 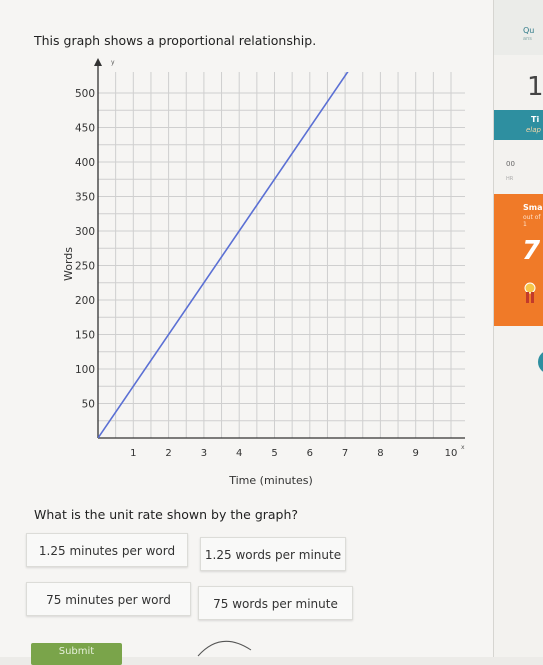 I want to click on y-tick-label: 50, so click(x=88, y=405).